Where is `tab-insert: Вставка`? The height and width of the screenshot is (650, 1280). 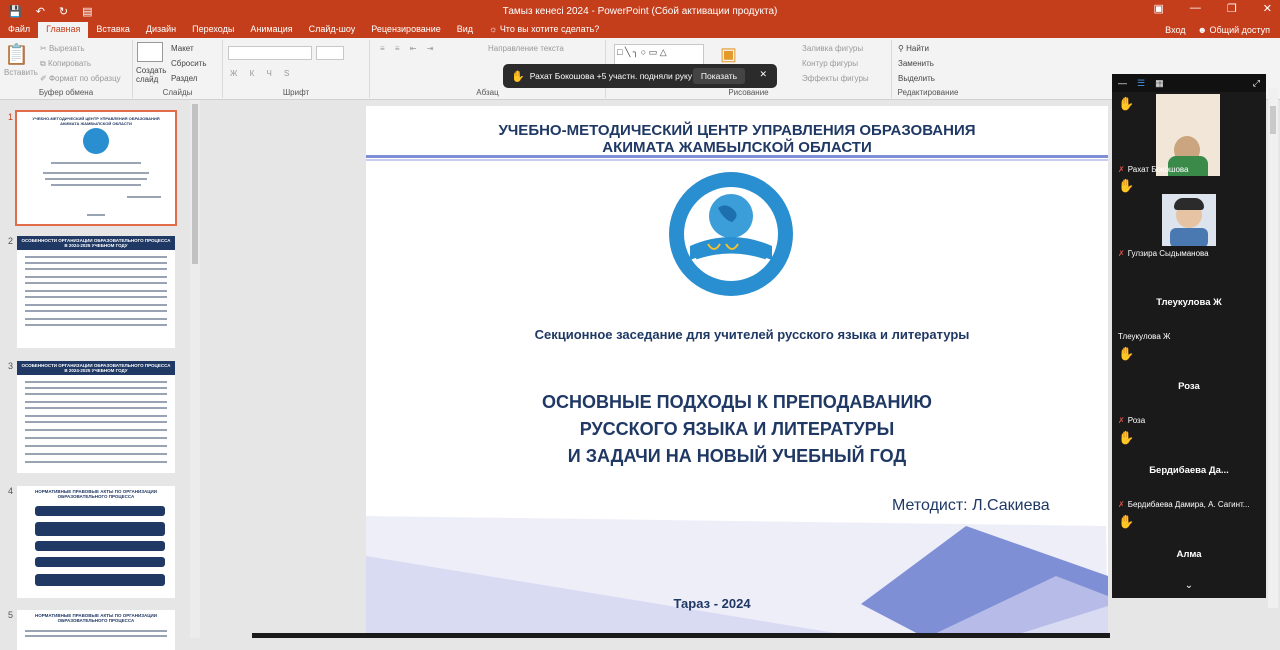
tab-insert: Вставка is located at coordinates (112, 30).